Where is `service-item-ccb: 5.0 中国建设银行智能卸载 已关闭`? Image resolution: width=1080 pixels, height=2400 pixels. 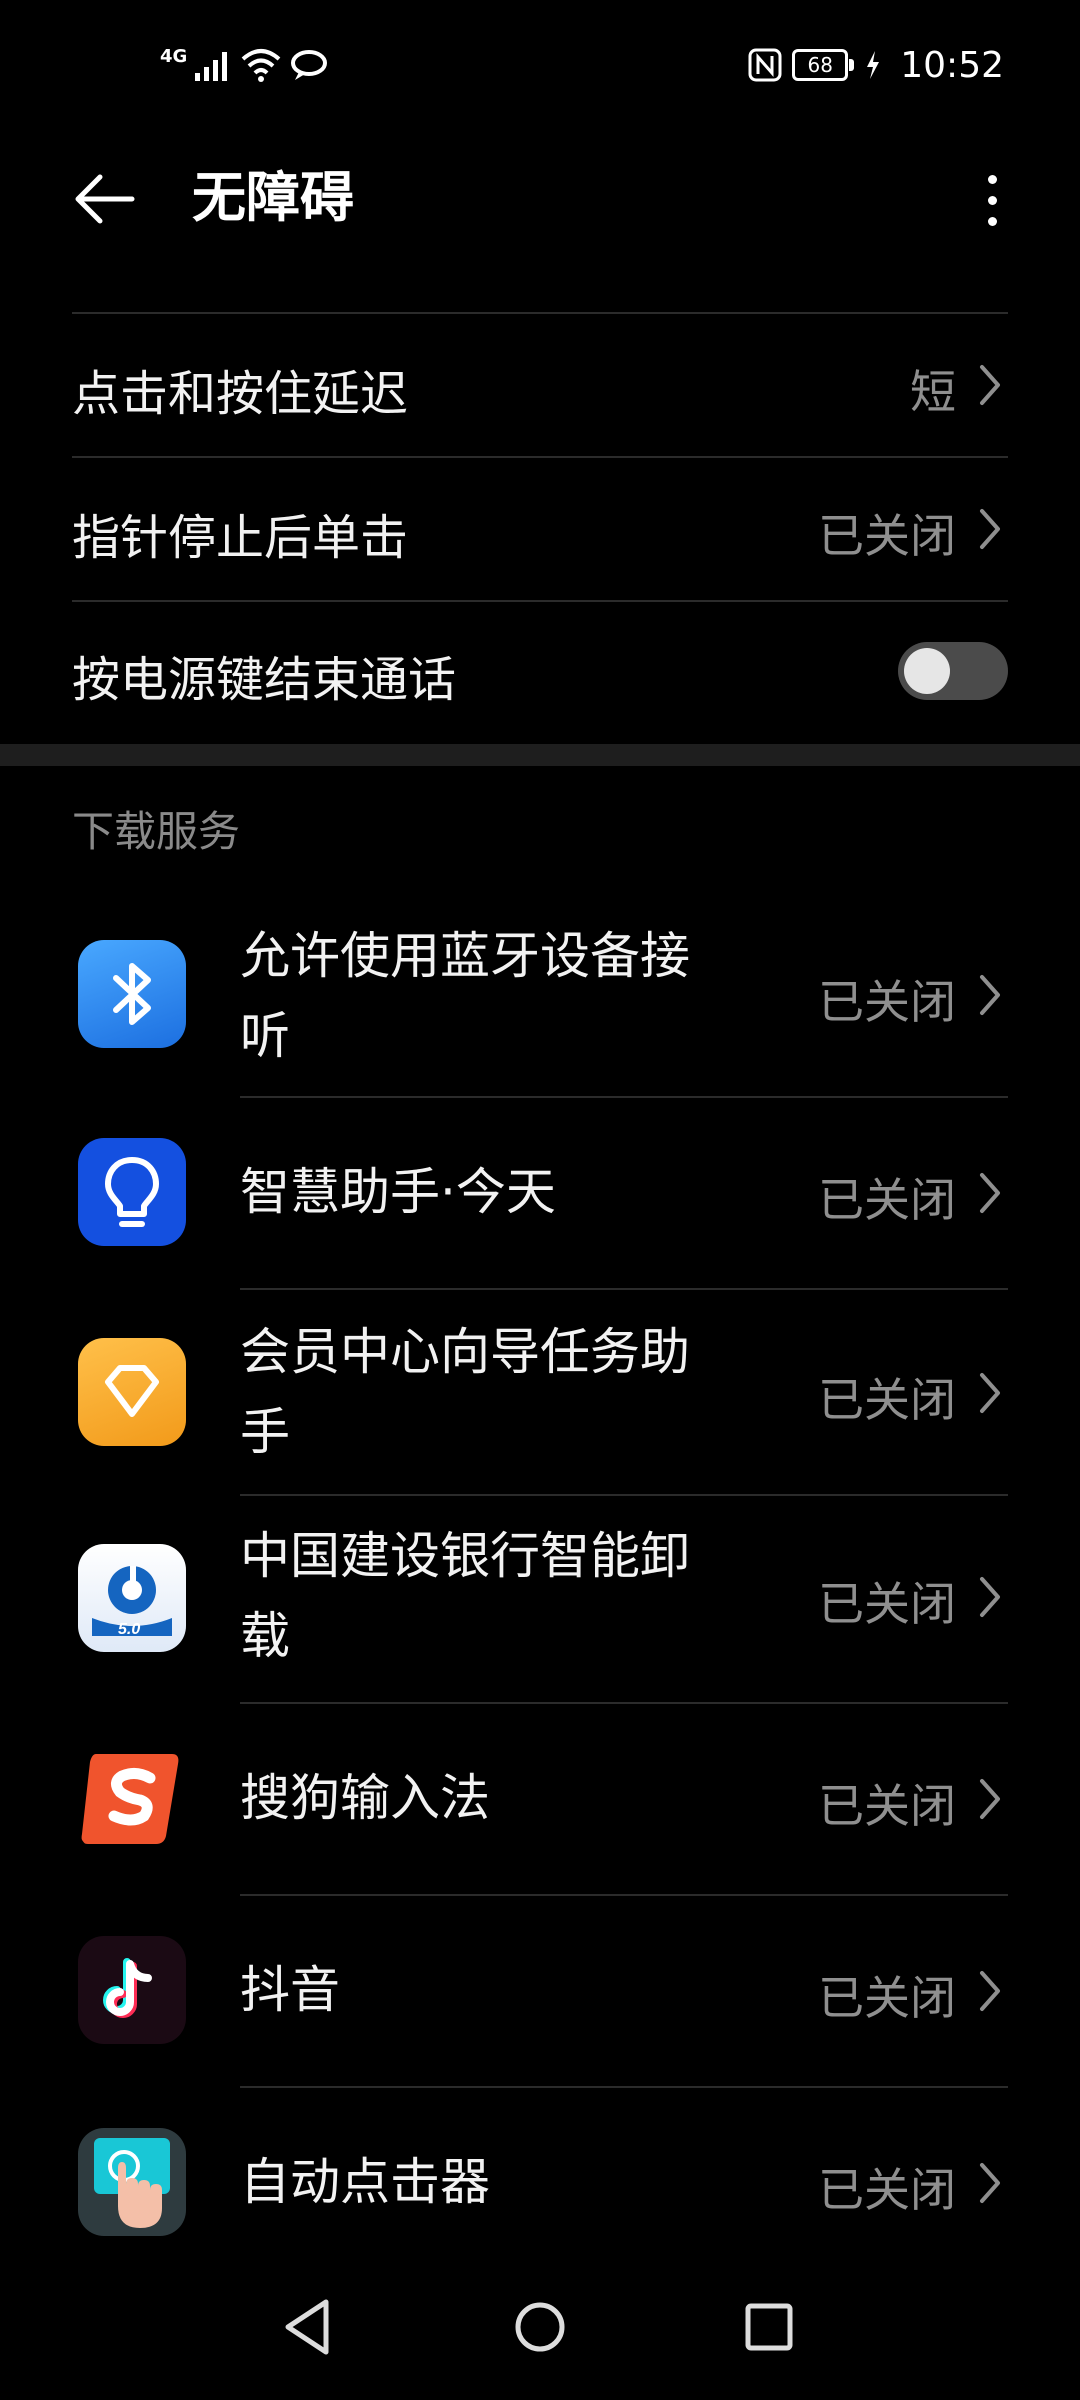 service-item-ccb: 5.0 中国建设银行智能卸载 已关闭 is located at coordinates (540, 1599).